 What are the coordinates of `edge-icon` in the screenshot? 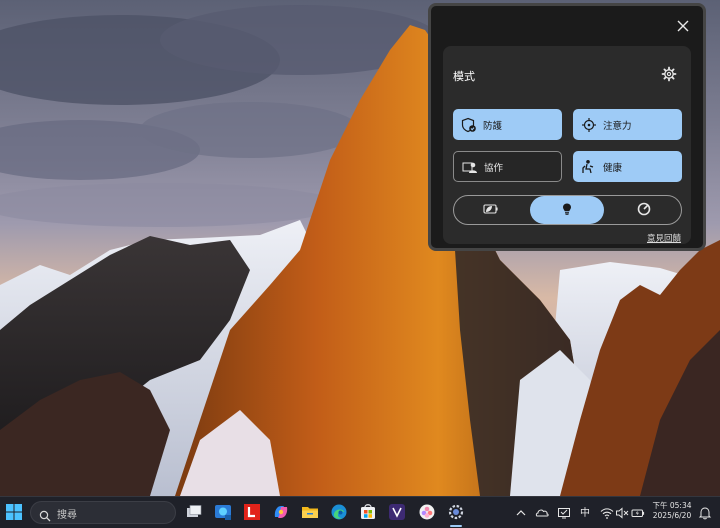 It's located at (339, 512).